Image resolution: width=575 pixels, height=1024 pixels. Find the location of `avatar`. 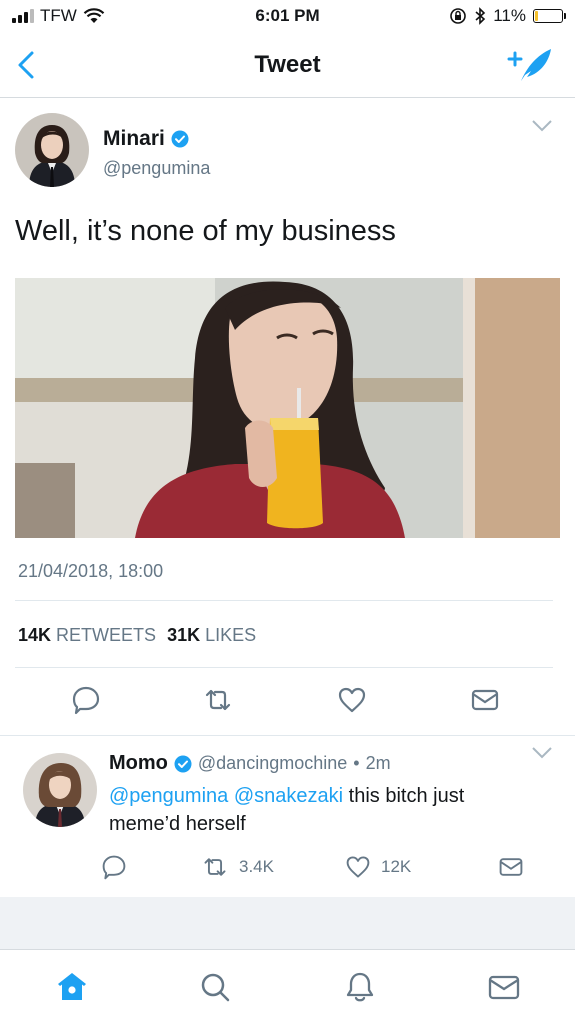

avatar is located at coordinates (52, 150).